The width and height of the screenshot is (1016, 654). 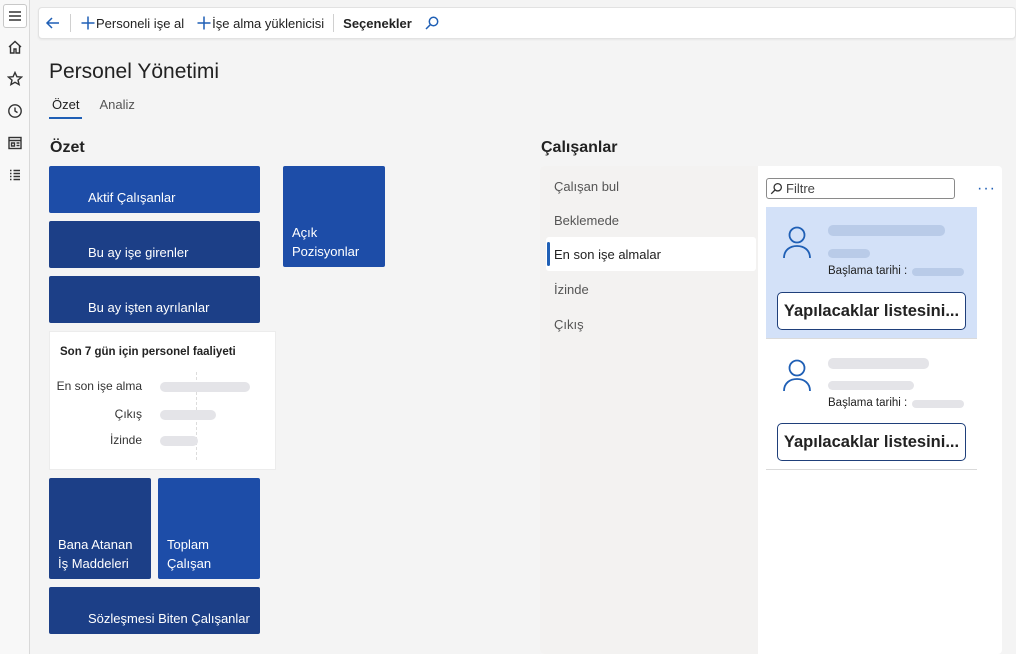 I want to click on clock-icon, so click(x=15, y=111).